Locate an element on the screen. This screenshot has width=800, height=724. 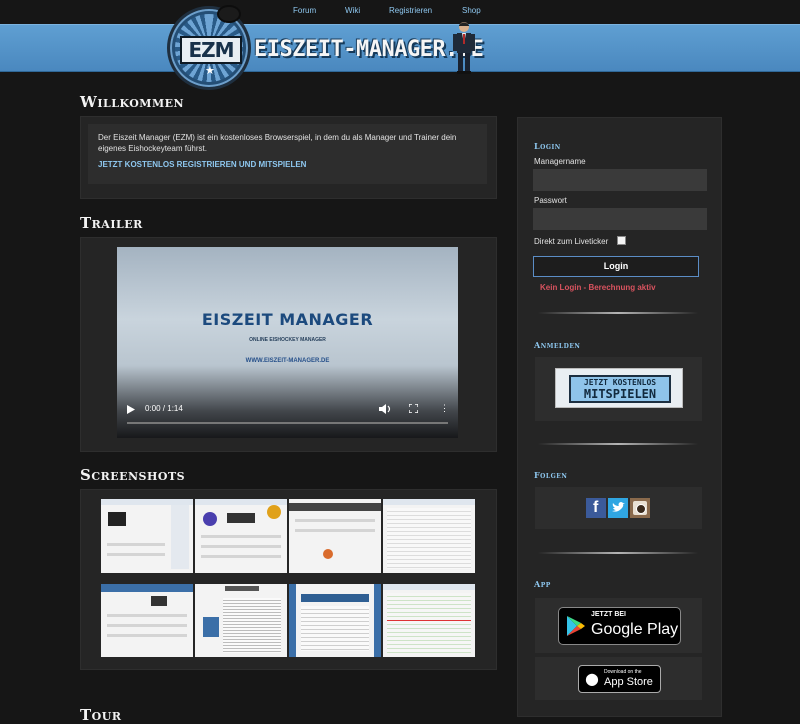
video-url: WWW.EISZEIT-MANAGER.DE is located at coordinates (287, 361).